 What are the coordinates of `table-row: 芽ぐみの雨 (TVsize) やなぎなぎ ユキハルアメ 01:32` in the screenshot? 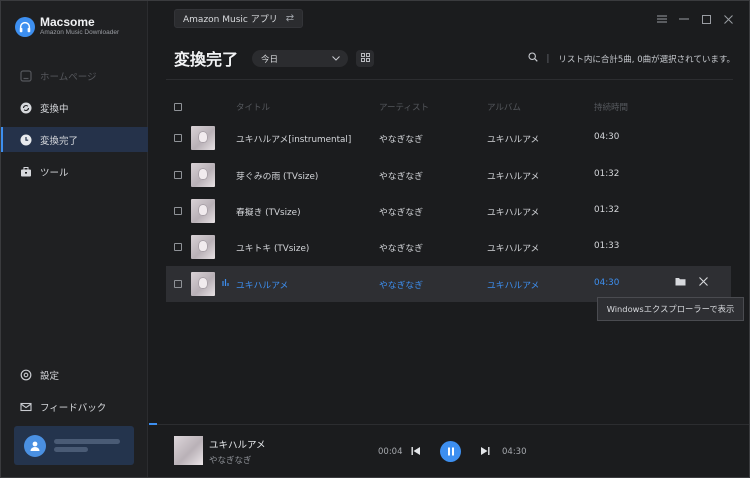 It's located at (448, 175).